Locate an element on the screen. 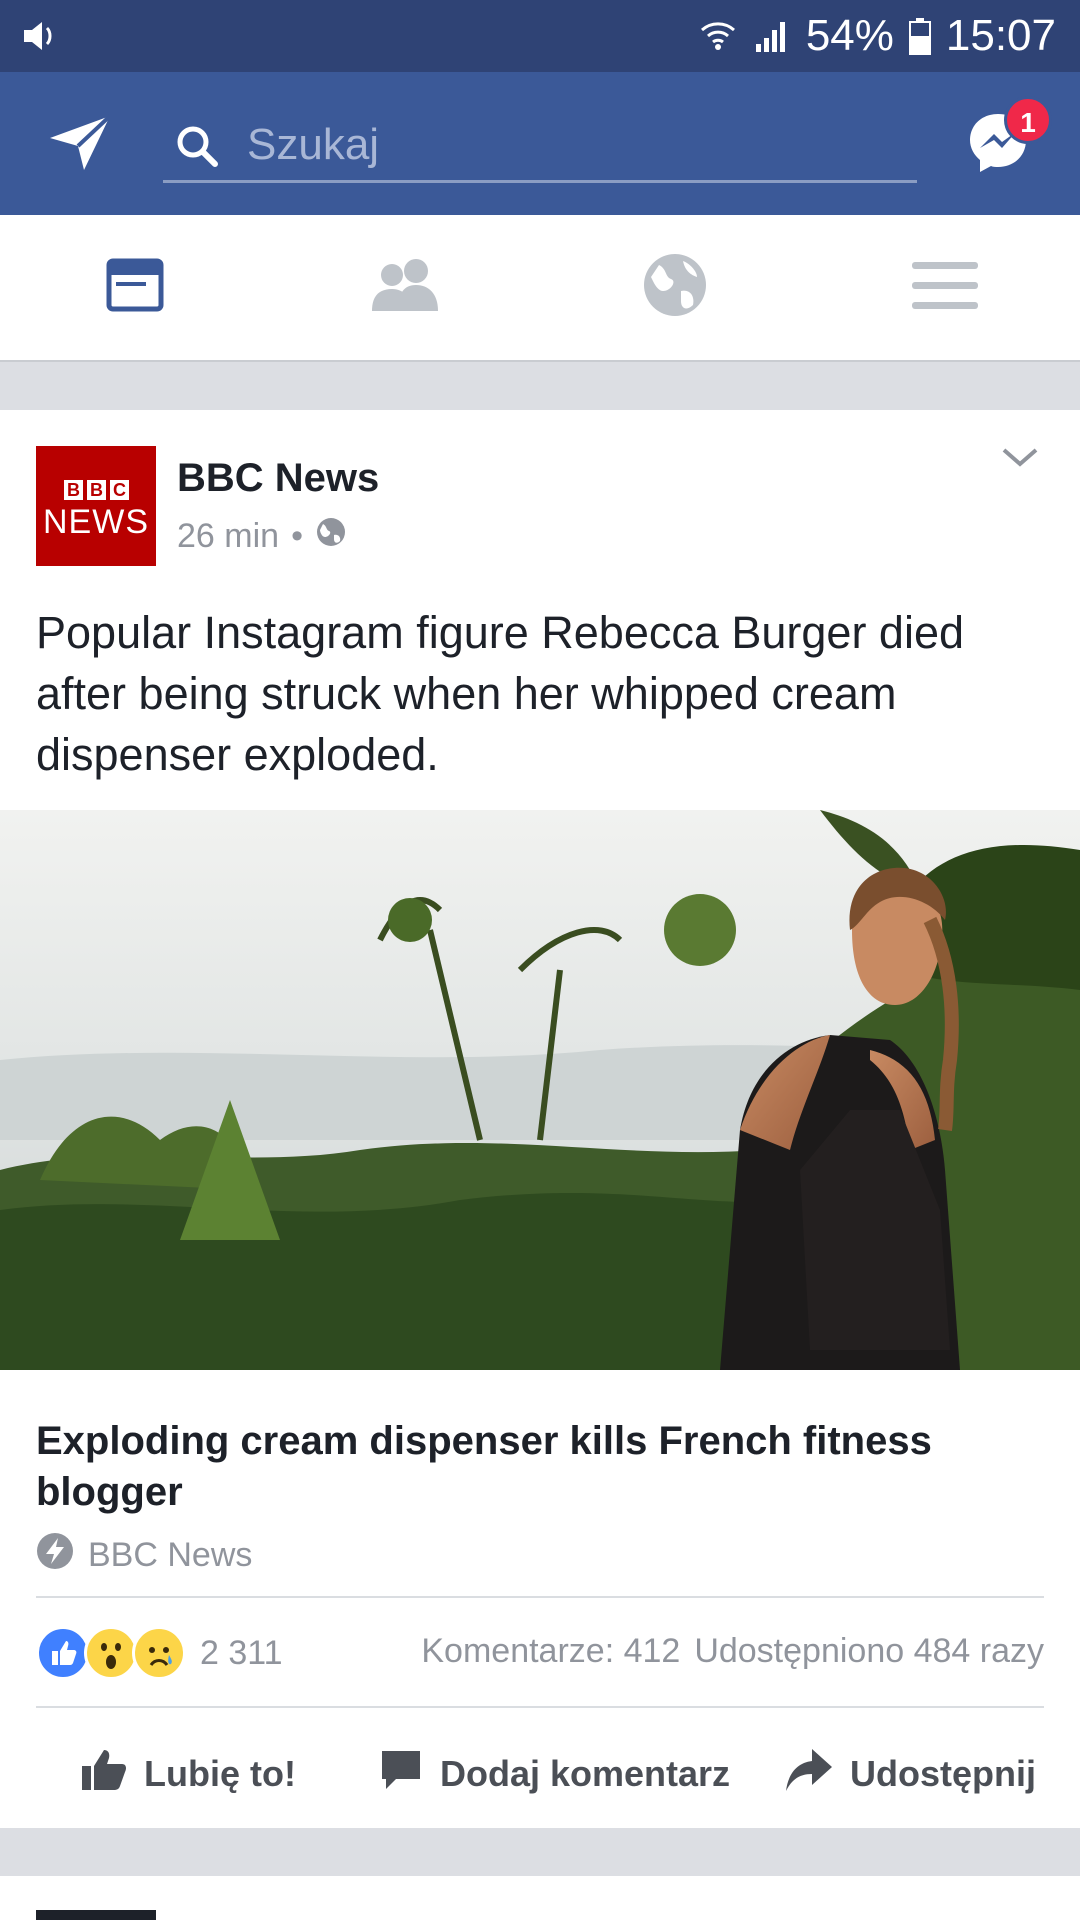  engagement-stats: Komentarze: 412 Udostępniono 484 razy is located at coordinates (732, 1651).